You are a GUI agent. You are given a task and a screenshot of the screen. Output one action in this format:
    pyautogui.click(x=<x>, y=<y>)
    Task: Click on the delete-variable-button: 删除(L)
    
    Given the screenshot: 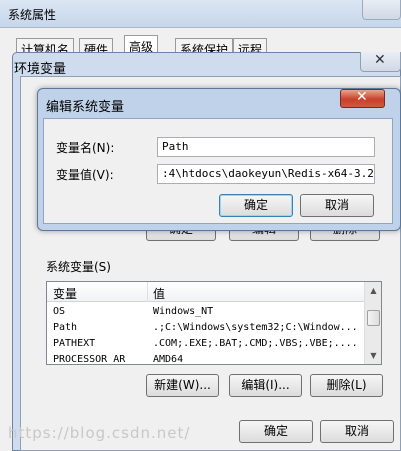 What is the action you would take?
    pyautogui.click(x=346, y=385)
    